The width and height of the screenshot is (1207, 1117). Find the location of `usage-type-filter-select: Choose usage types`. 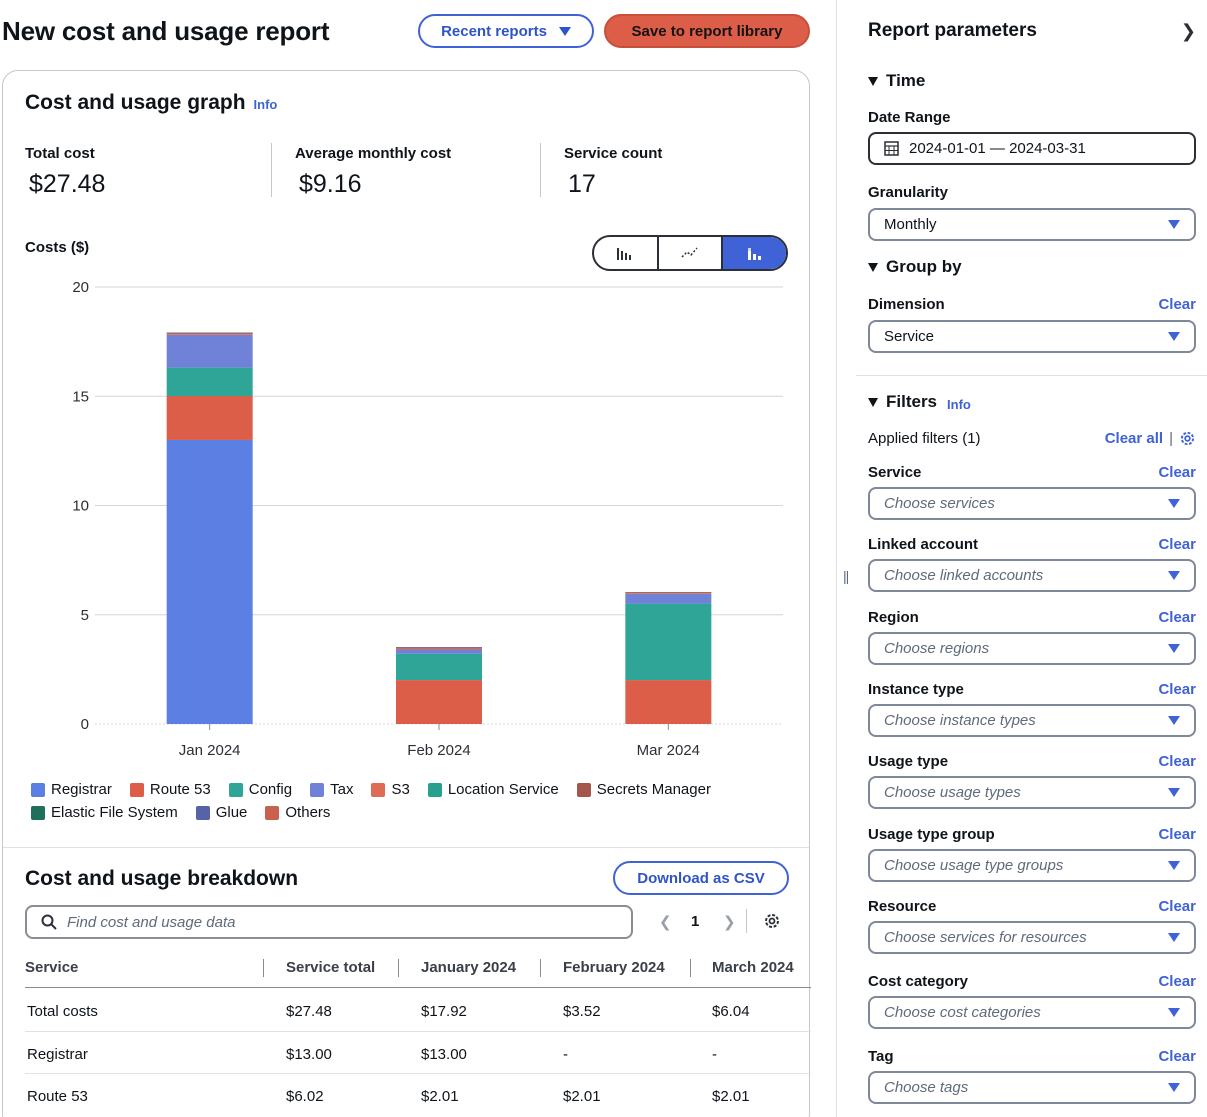

usage-type-filter-select: Choose usage types is located at coordinates (1032, 792).